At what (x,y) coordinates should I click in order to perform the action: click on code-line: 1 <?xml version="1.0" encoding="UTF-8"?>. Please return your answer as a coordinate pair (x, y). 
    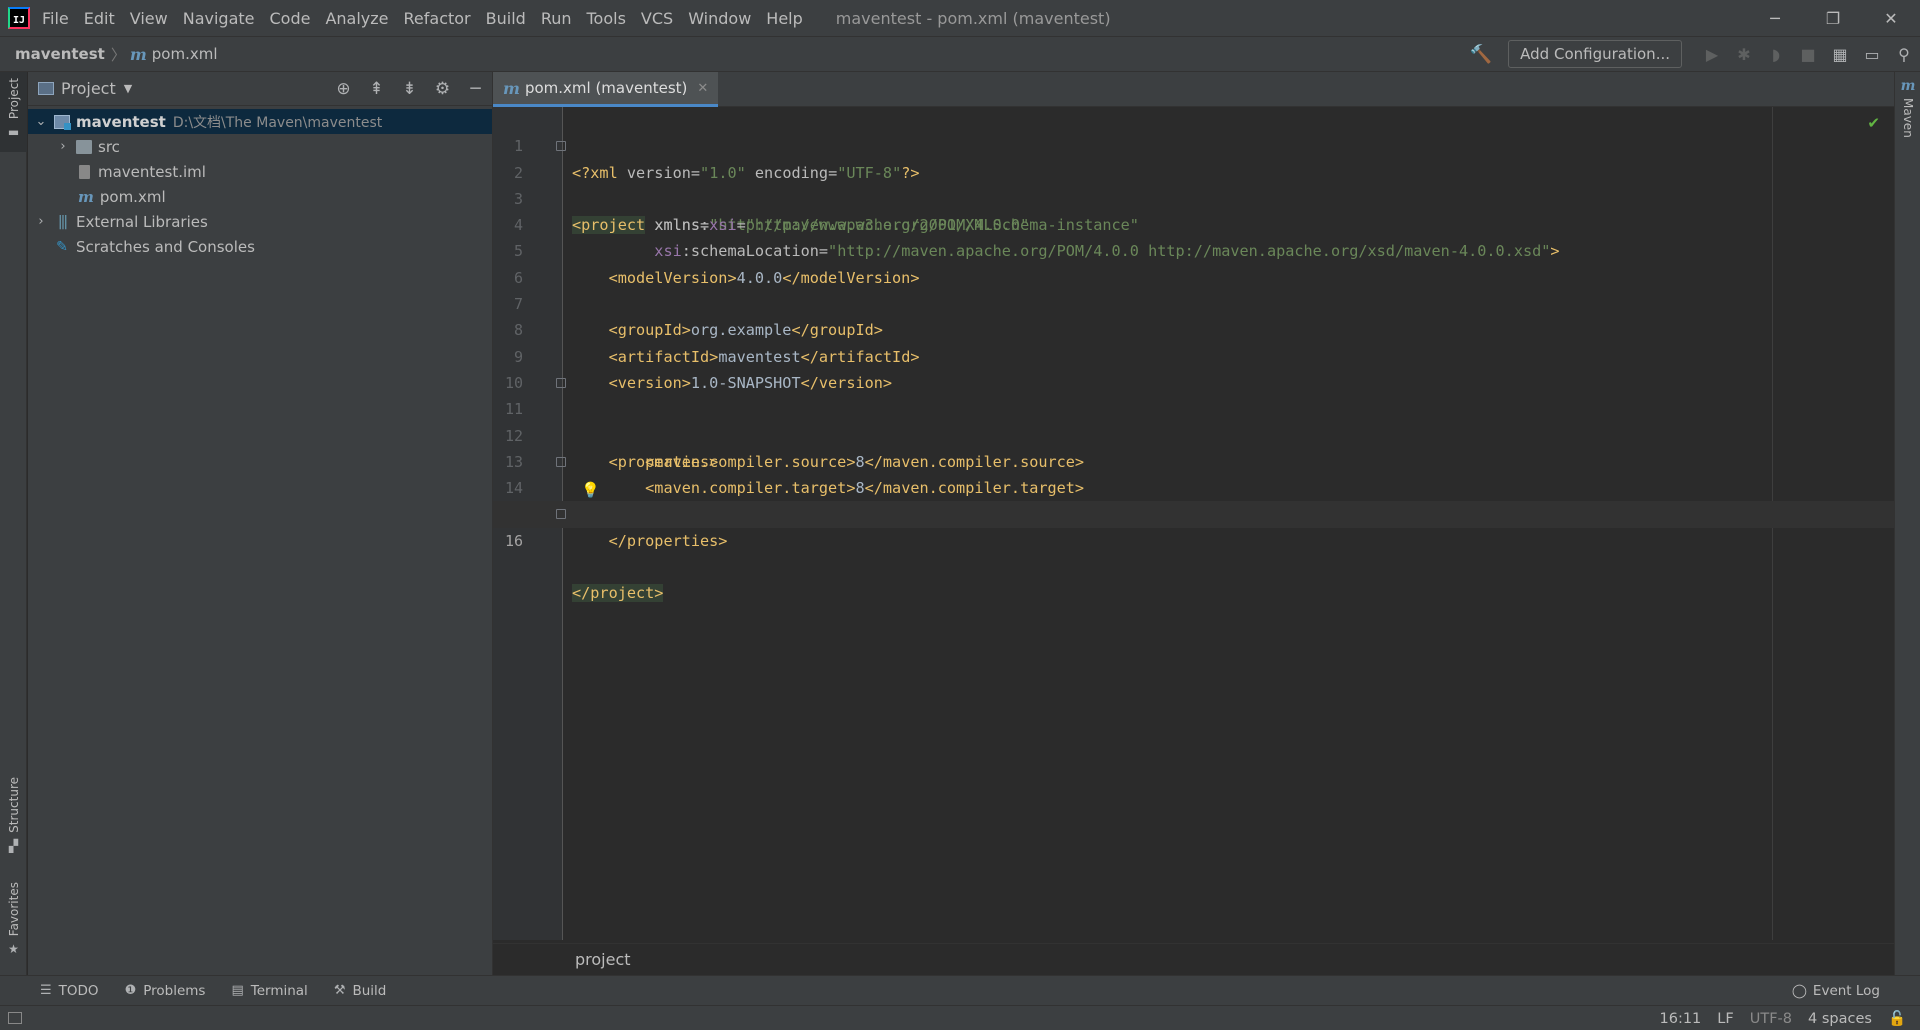
    Looking at the image, I should click on (1193, 144).